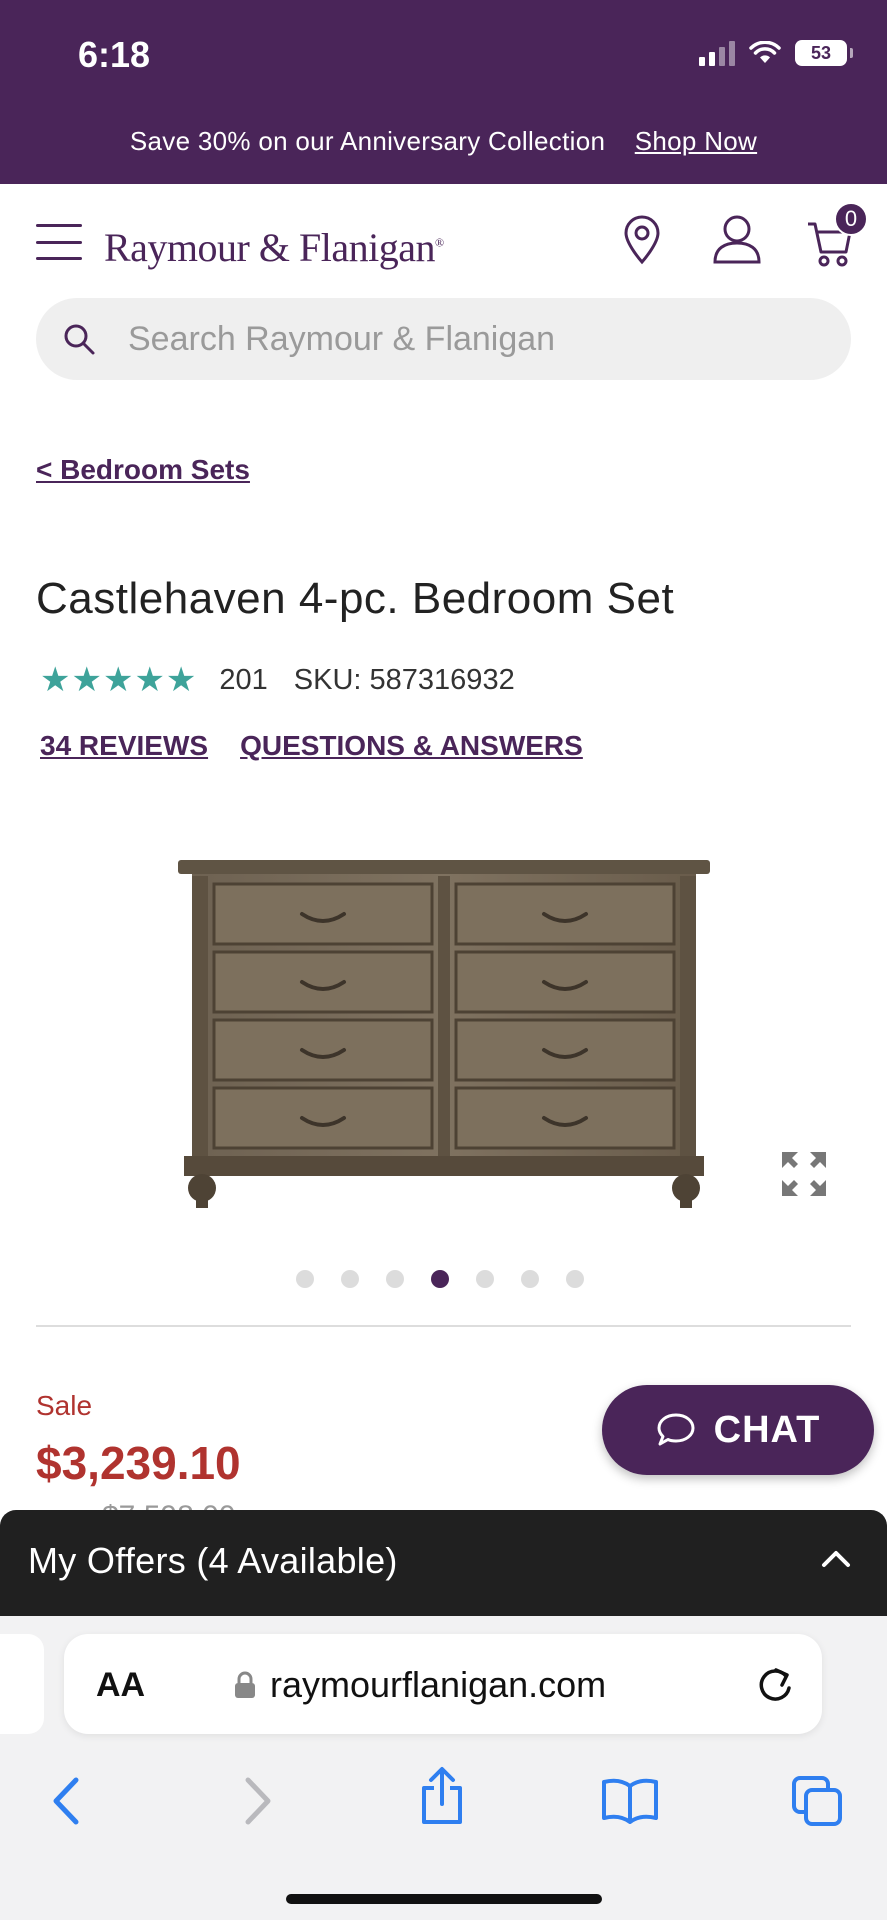  Describe the element at coordinates (804, 1174) in the screenshot. I see `expand-image-icon` at that location.